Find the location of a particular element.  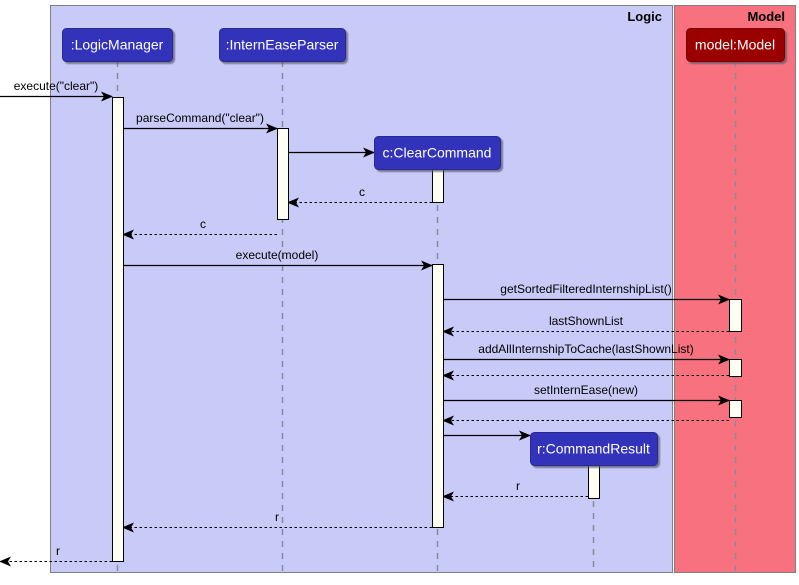

message-label-msg-get-sorted-filtered: getSortedFilteredInternshipList() is located at coordinates (585, 289).